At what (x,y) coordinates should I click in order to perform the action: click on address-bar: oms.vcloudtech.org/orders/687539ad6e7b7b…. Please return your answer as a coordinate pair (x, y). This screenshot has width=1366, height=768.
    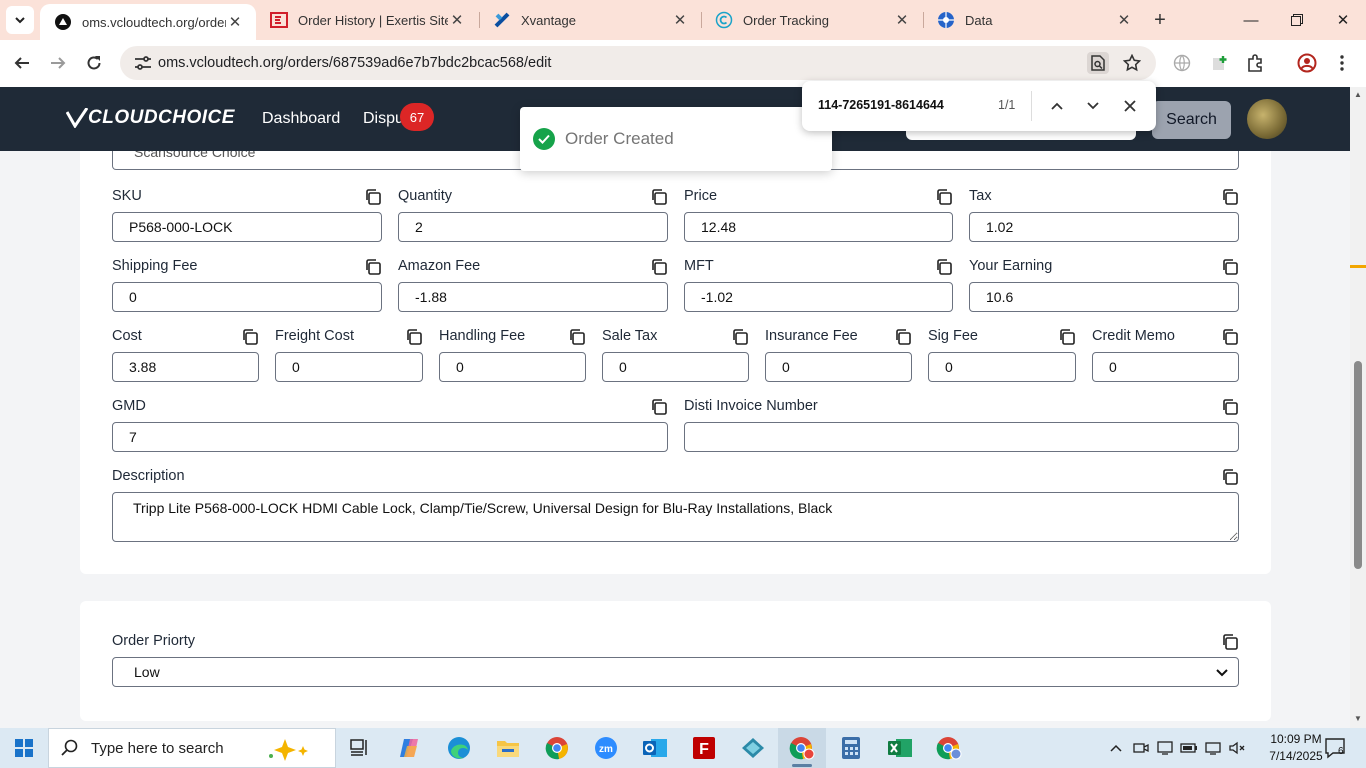
    Looking at the image, I should click on (638, 63).